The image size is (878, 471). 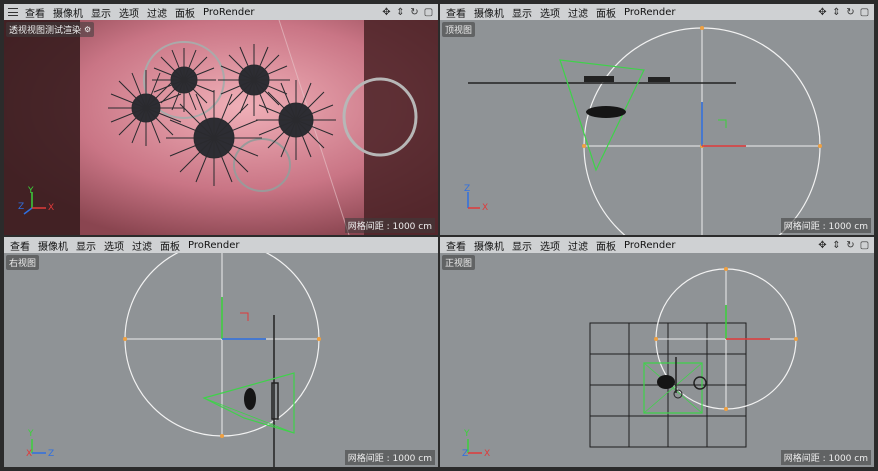 What do you see at coordinates (459, 29) in the screenshot?
I see `viewport-label: 顶视图` at bounding box center [459, 29].